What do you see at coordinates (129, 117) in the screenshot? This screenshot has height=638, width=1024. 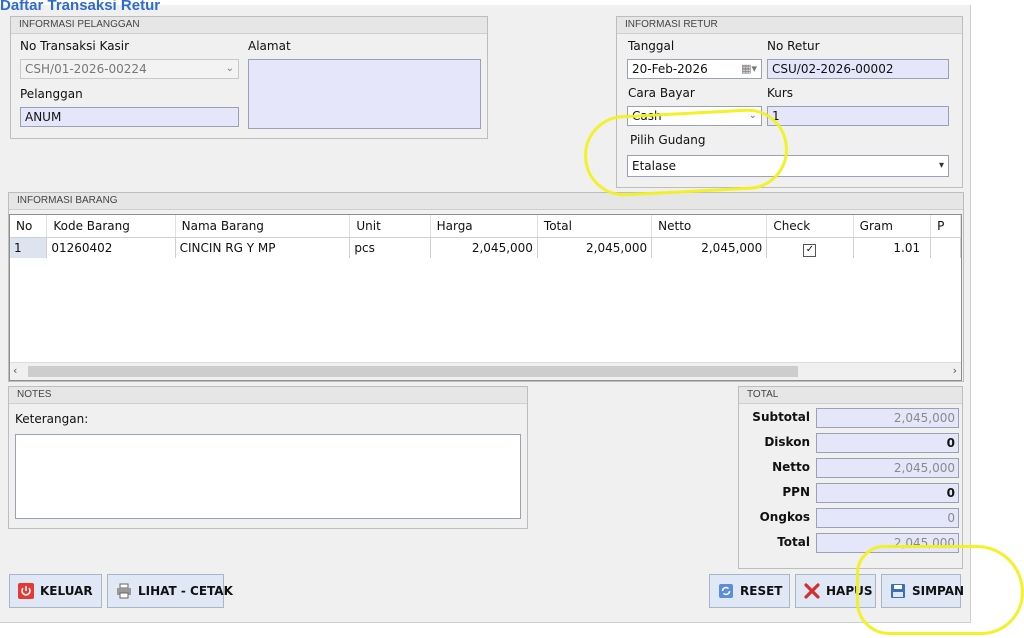 I see `pelanggan-field: ANUM` at bounding box center [129, 117].